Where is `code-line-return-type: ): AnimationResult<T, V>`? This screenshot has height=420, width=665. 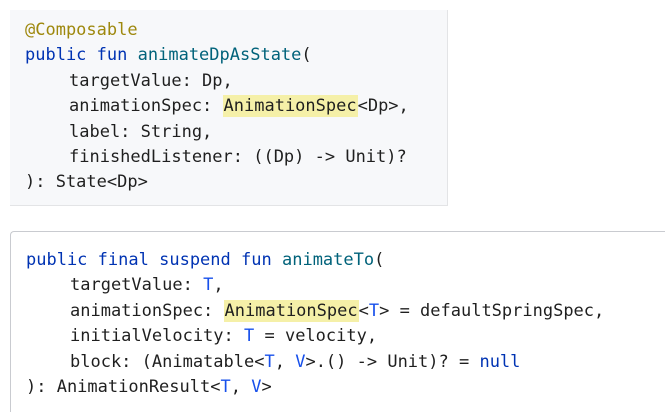 code-line-return-type: ): AnimationResult<T, V> is located at coordinates (315, 387).